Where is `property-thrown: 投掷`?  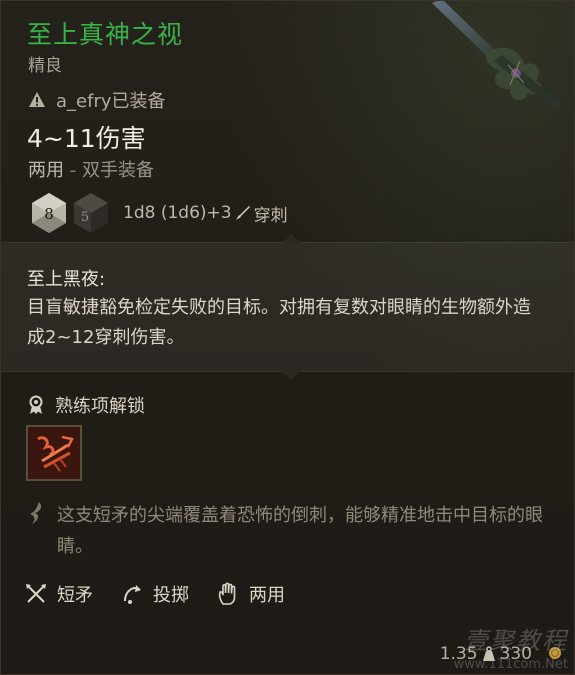 property-thrown: 投掷 is located at coordinates (155, 594).